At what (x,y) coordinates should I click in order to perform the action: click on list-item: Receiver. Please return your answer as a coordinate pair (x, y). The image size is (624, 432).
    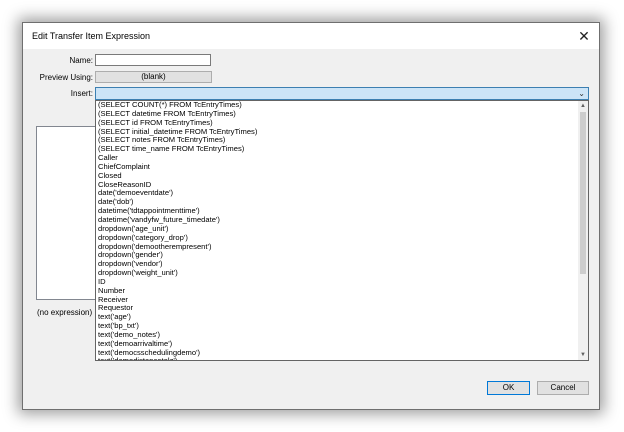
    Looking at the image, I should click on (337, 300).